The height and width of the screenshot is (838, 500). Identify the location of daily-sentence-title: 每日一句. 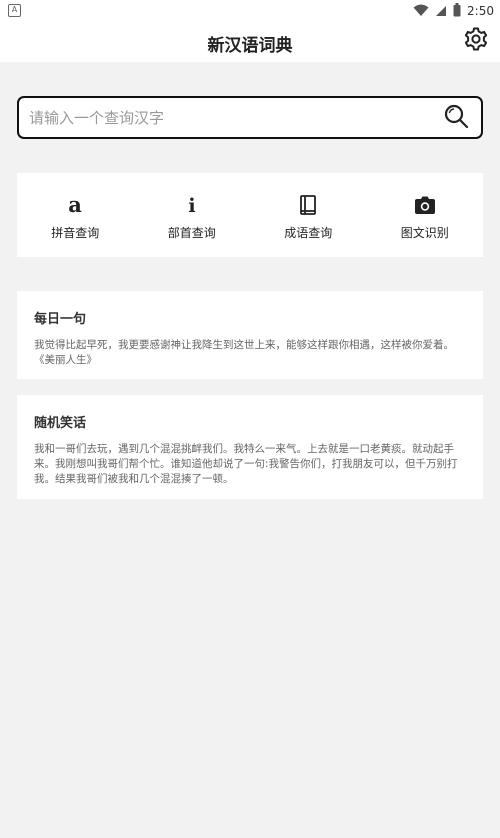
(60, 319).